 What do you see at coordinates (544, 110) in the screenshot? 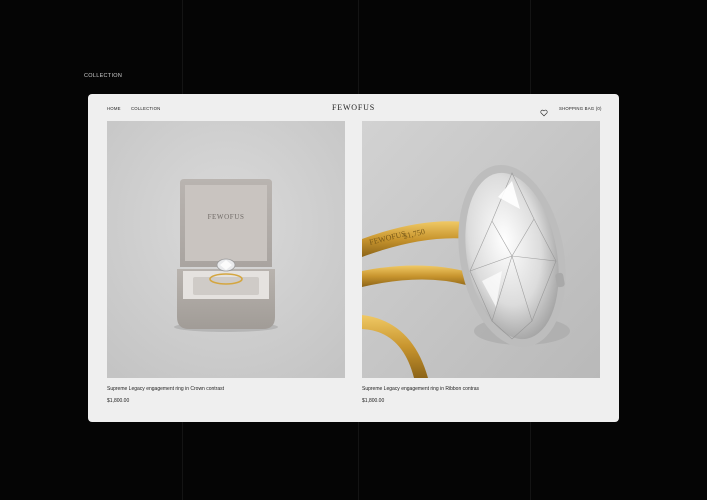
I see `heart-icon` at bounding box center [544, 110].